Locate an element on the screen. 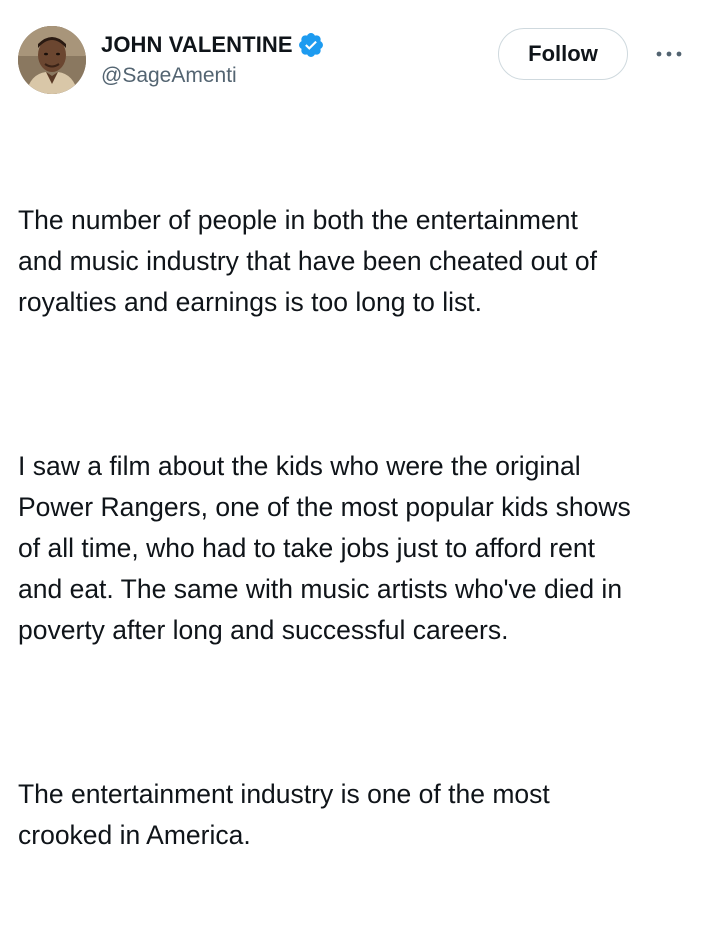  avatar is located at coordinates (52, 60).